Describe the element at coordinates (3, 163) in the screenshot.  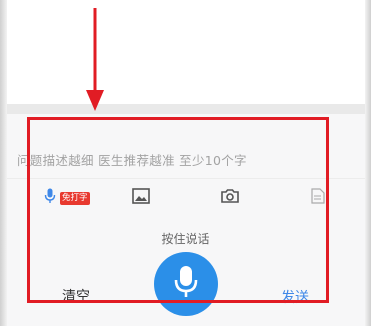
I see `phone-bezel-left` at that location.